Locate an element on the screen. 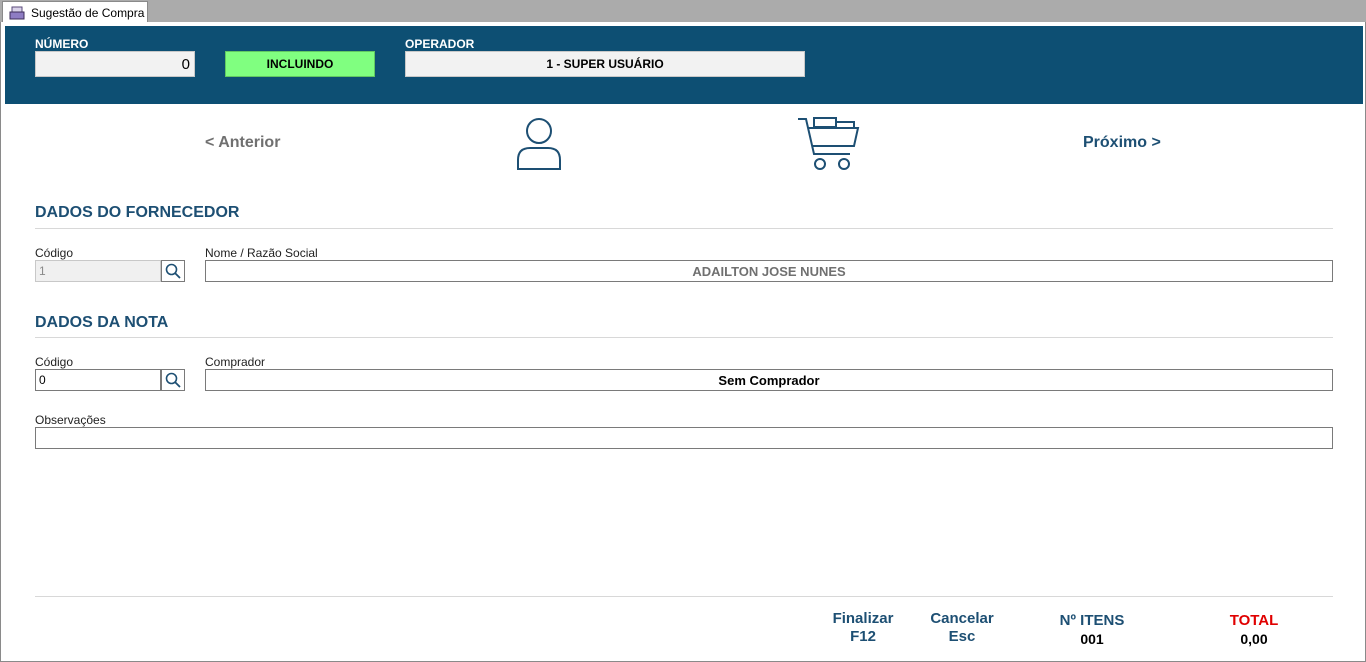  tab-sugestao-compra: Sugestão de Compra is located at coordinates (75, 12).